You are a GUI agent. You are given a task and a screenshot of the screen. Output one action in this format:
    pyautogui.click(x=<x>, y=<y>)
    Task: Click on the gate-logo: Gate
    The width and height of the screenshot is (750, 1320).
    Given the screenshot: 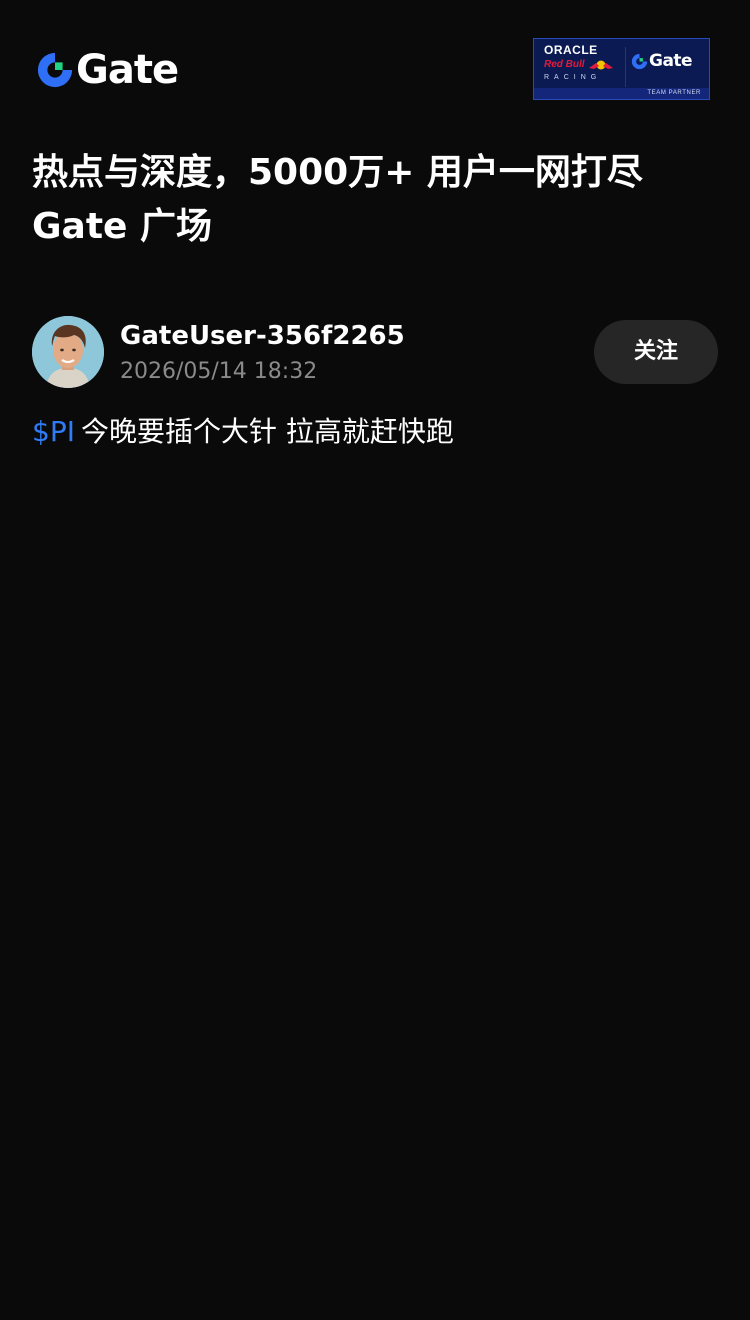 What is the action you would take?
    pyautogui.click(x=107, y=70)
    